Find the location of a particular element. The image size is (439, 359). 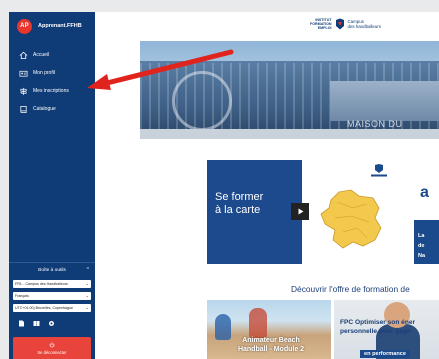

course-title-line: Animateur Beach is located at coordinates (271, 340).